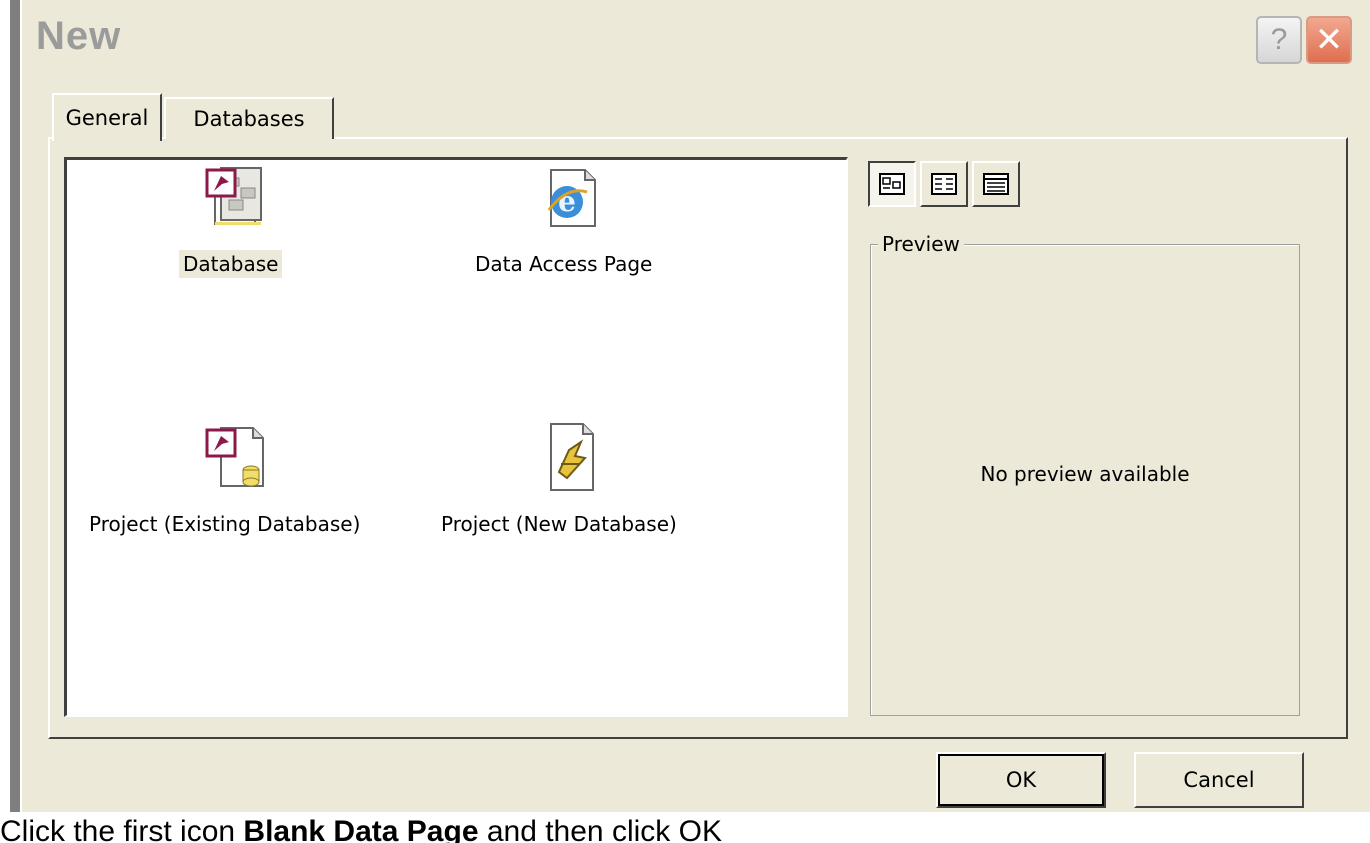  Describe the element at coordinates (79, 36) in the screenshot. I see `dialog-title: New` at that location.